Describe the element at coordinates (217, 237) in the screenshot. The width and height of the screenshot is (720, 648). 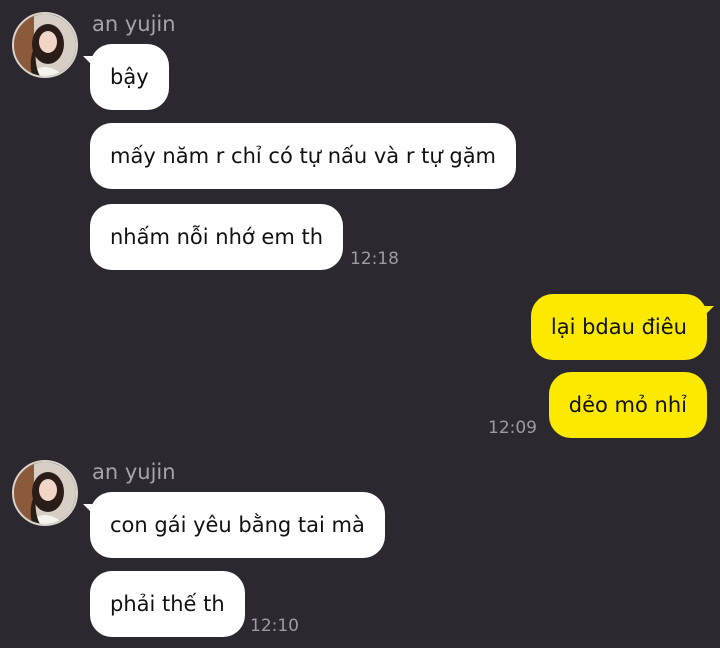
I see `message-bubble-incoming: nhấm nỗi nhớ em th` at that location.